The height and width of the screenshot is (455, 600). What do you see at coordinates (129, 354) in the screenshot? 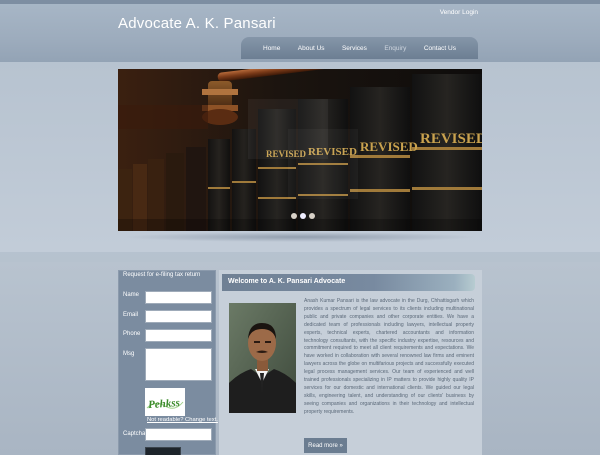
I see `msg-label: Msg` at bounding box center [129, 354].